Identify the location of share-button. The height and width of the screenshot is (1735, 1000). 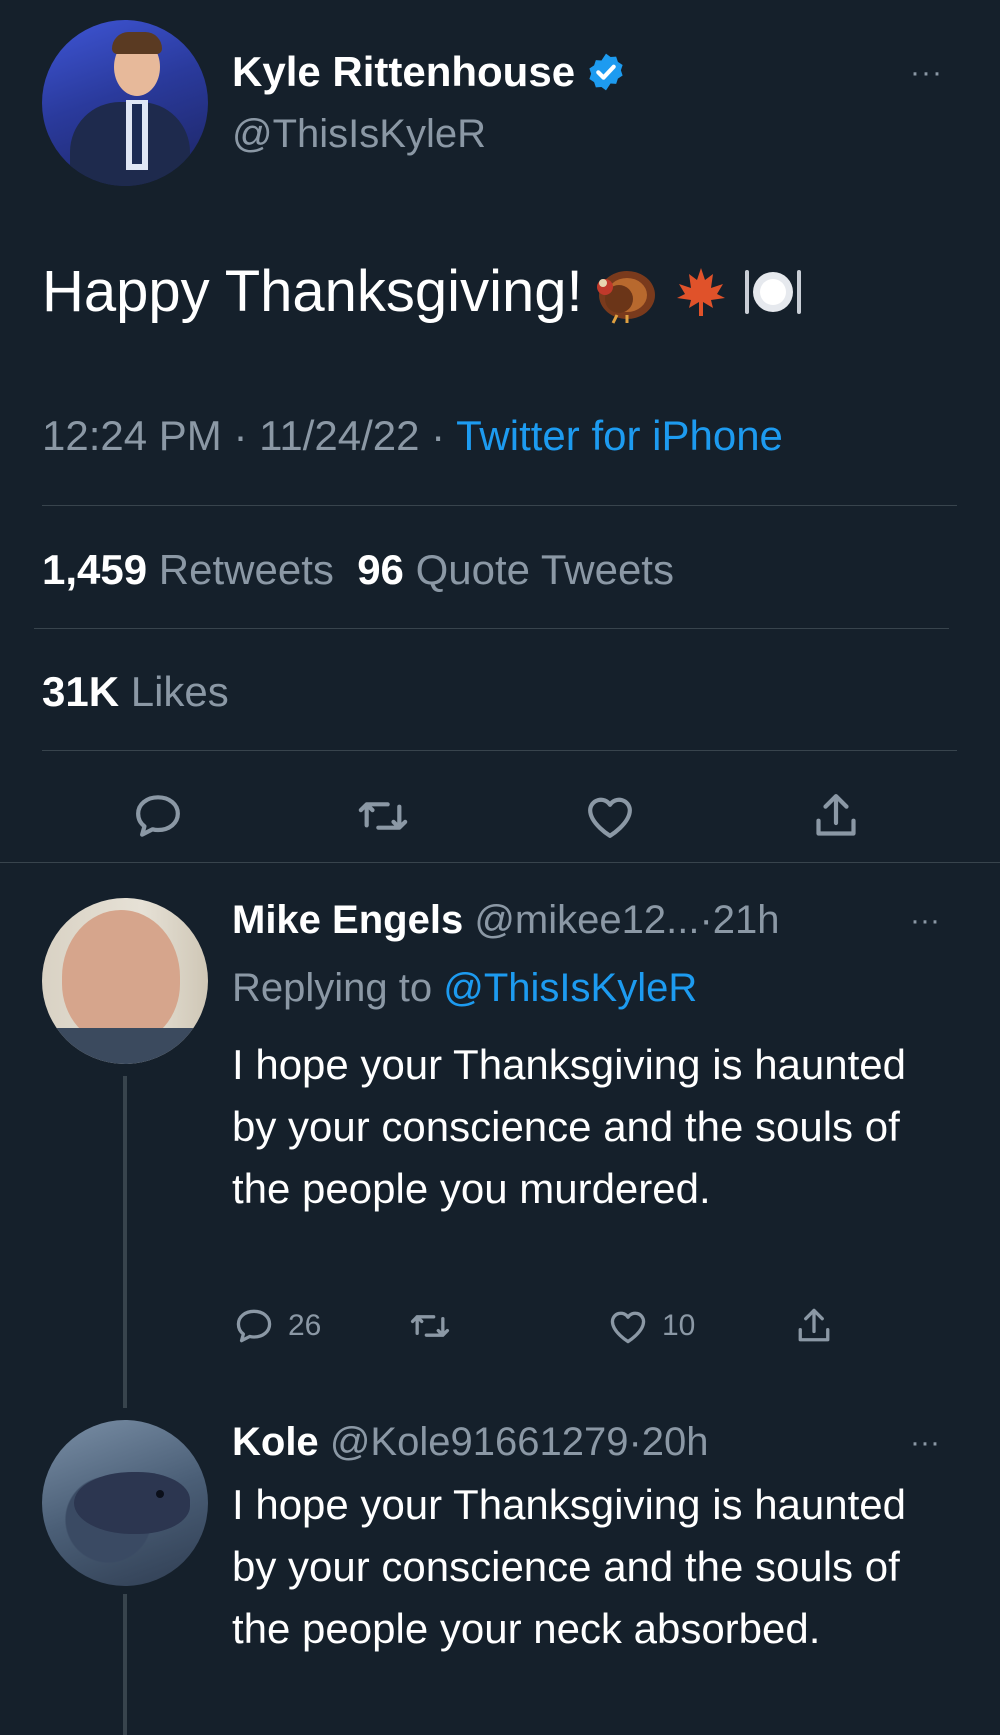
(836, 816).